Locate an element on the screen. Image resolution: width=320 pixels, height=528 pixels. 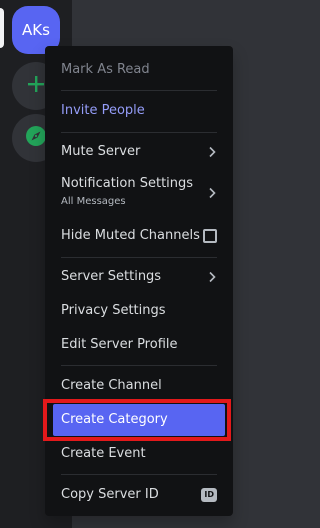
plus-icon is located at coordinates (36, 86).